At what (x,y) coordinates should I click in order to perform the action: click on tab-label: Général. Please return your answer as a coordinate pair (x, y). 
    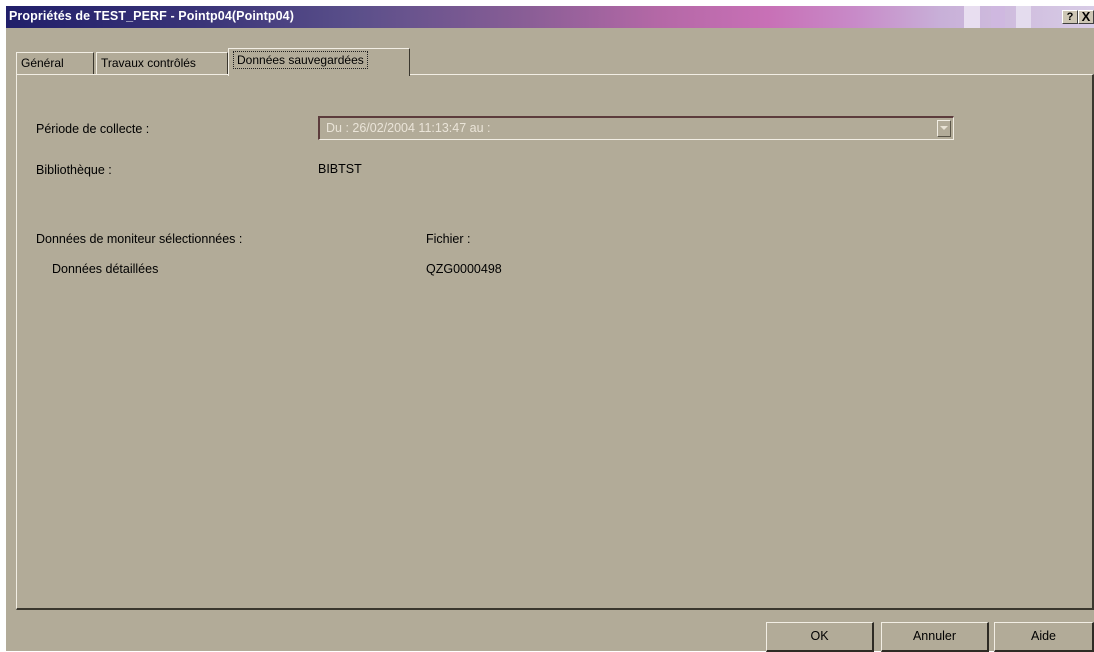
    Looking at the image, I should click on (42, 63).